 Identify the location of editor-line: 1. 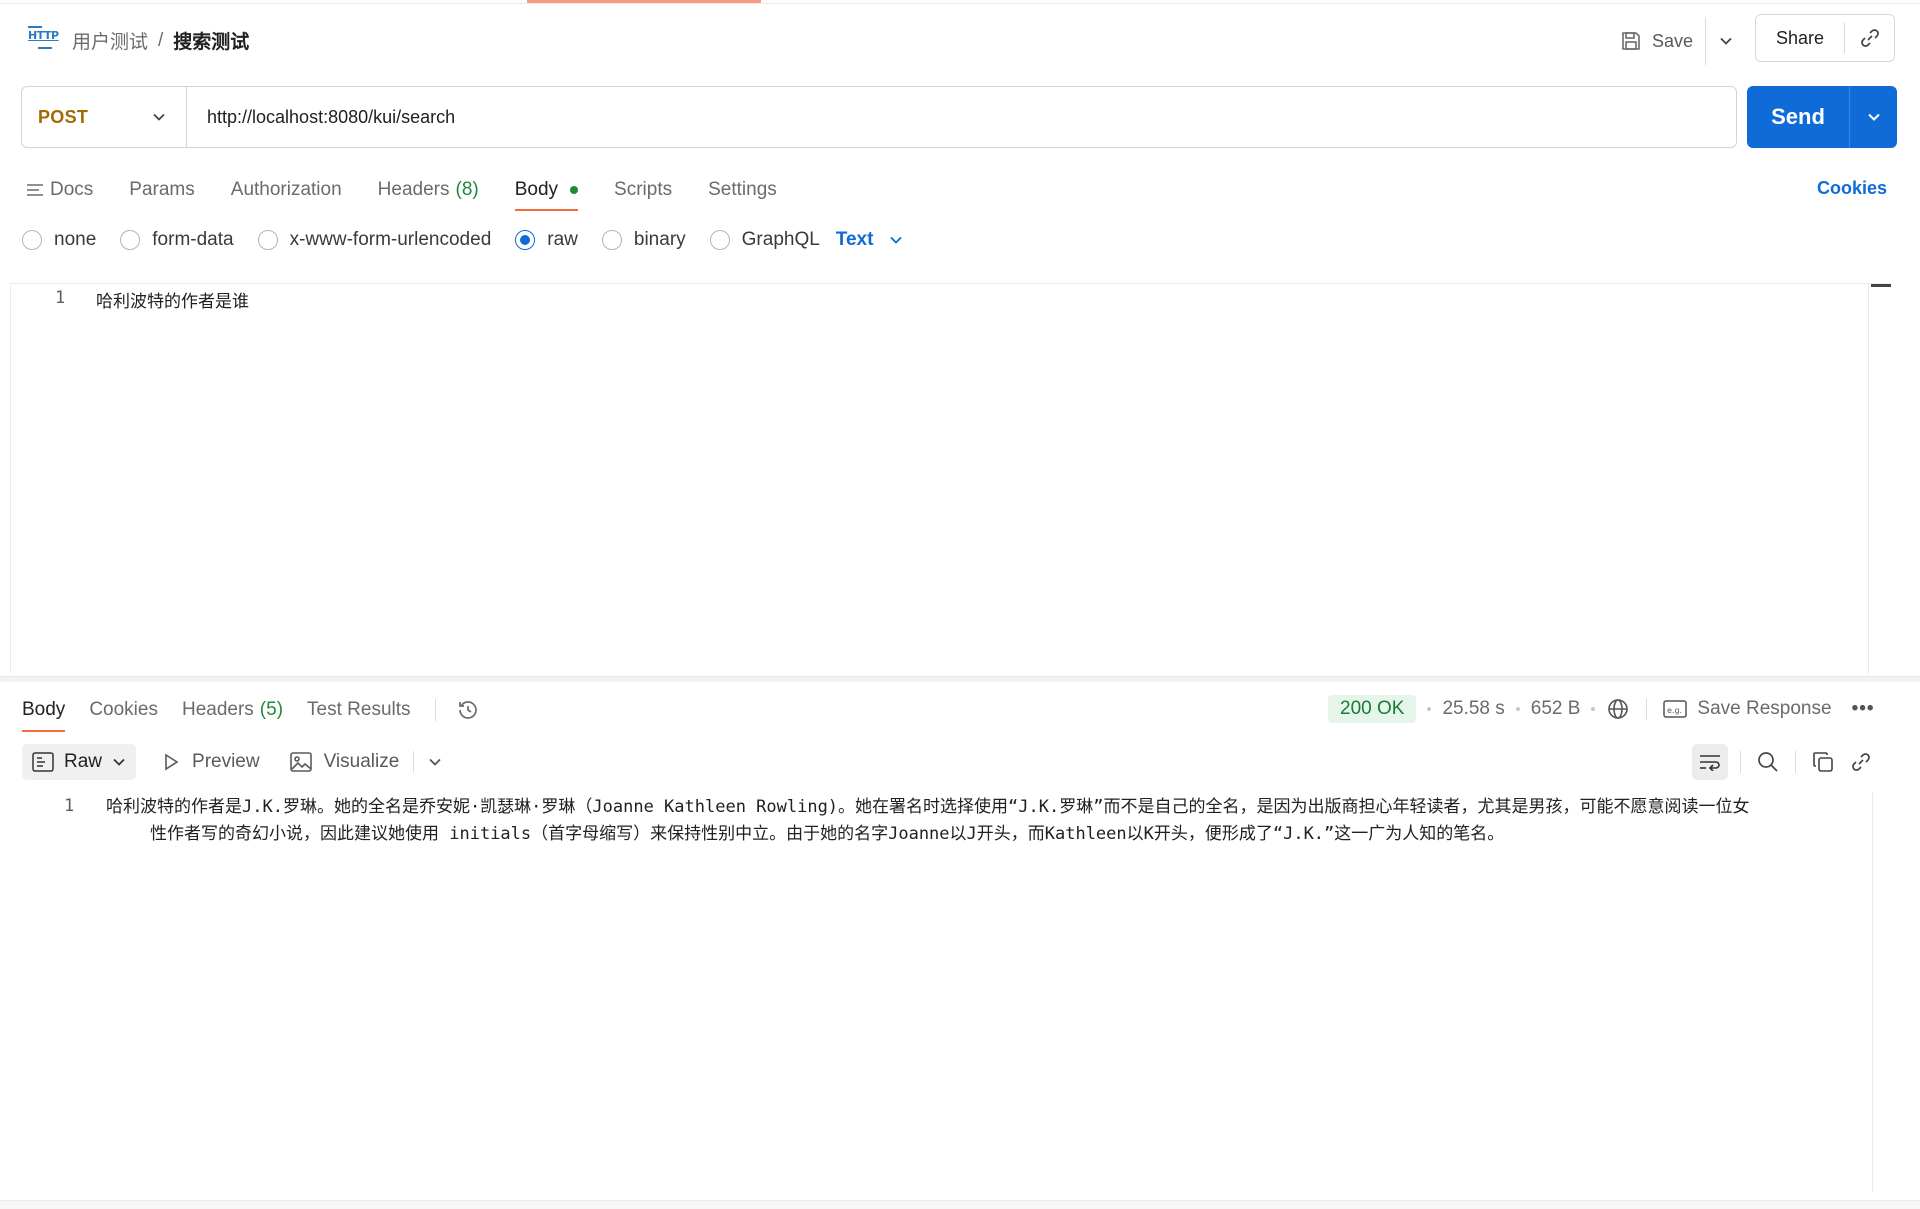
(60, 298).